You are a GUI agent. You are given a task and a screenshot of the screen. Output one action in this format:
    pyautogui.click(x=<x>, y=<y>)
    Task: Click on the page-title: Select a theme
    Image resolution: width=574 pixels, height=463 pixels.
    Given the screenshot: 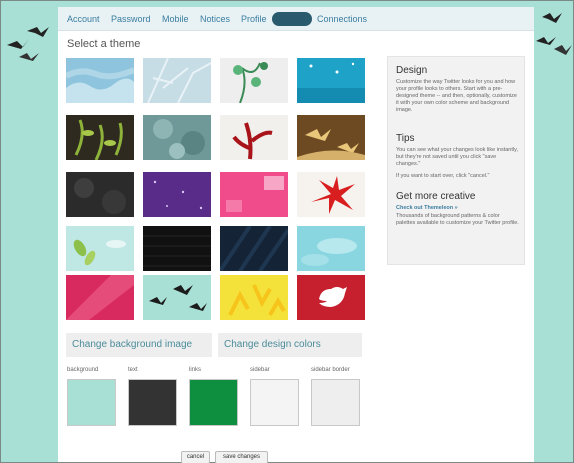 What is the action you would take?
    pyautogui.click(x=104, y=44)
    